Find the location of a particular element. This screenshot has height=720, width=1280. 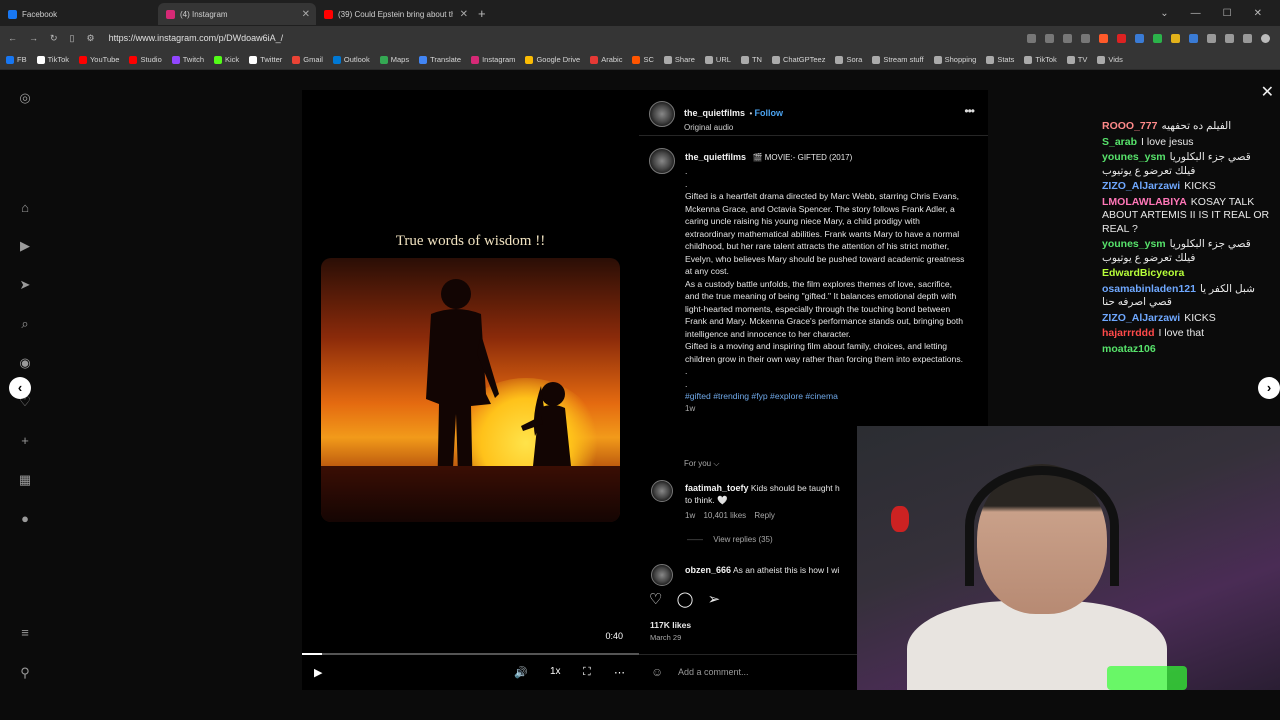

play-icon: ▶ is located at coordinates (318, 672).